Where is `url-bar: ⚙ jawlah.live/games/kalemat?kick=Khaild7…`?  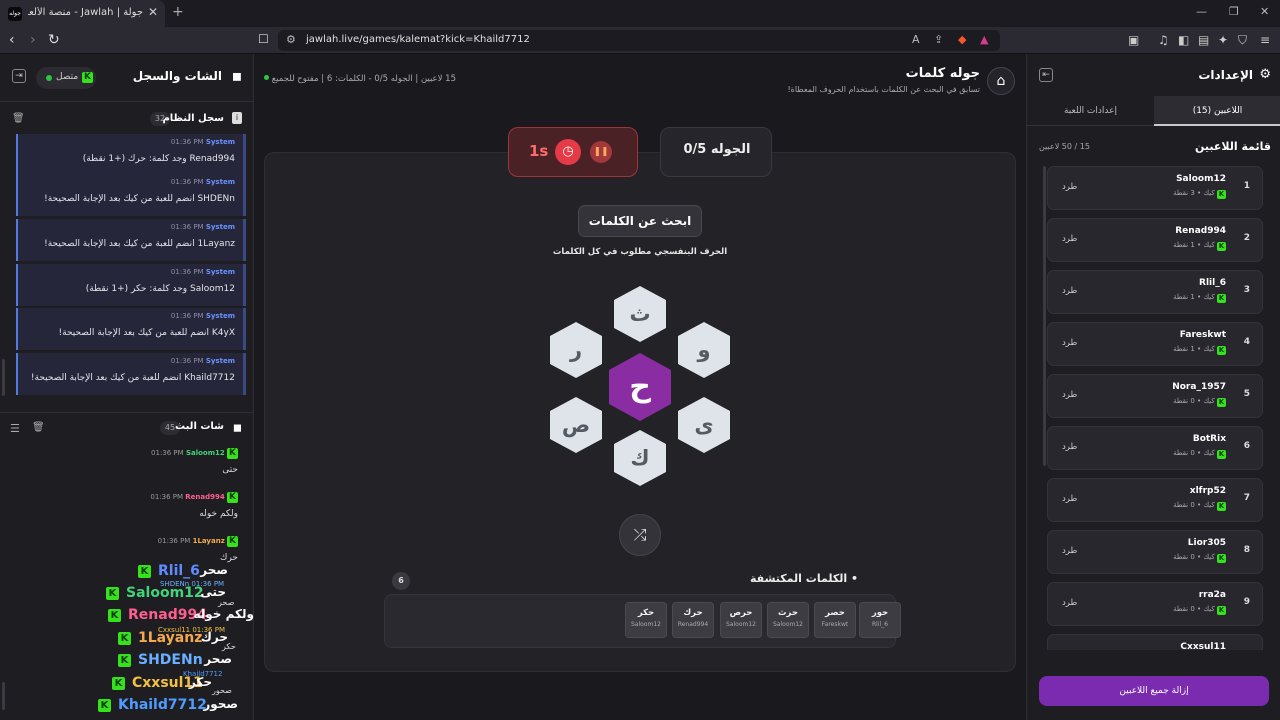
url-bar: ⚙ jawlah.live/games/kalemat?kick=Khaild7… is located at coordinates (639, 40).